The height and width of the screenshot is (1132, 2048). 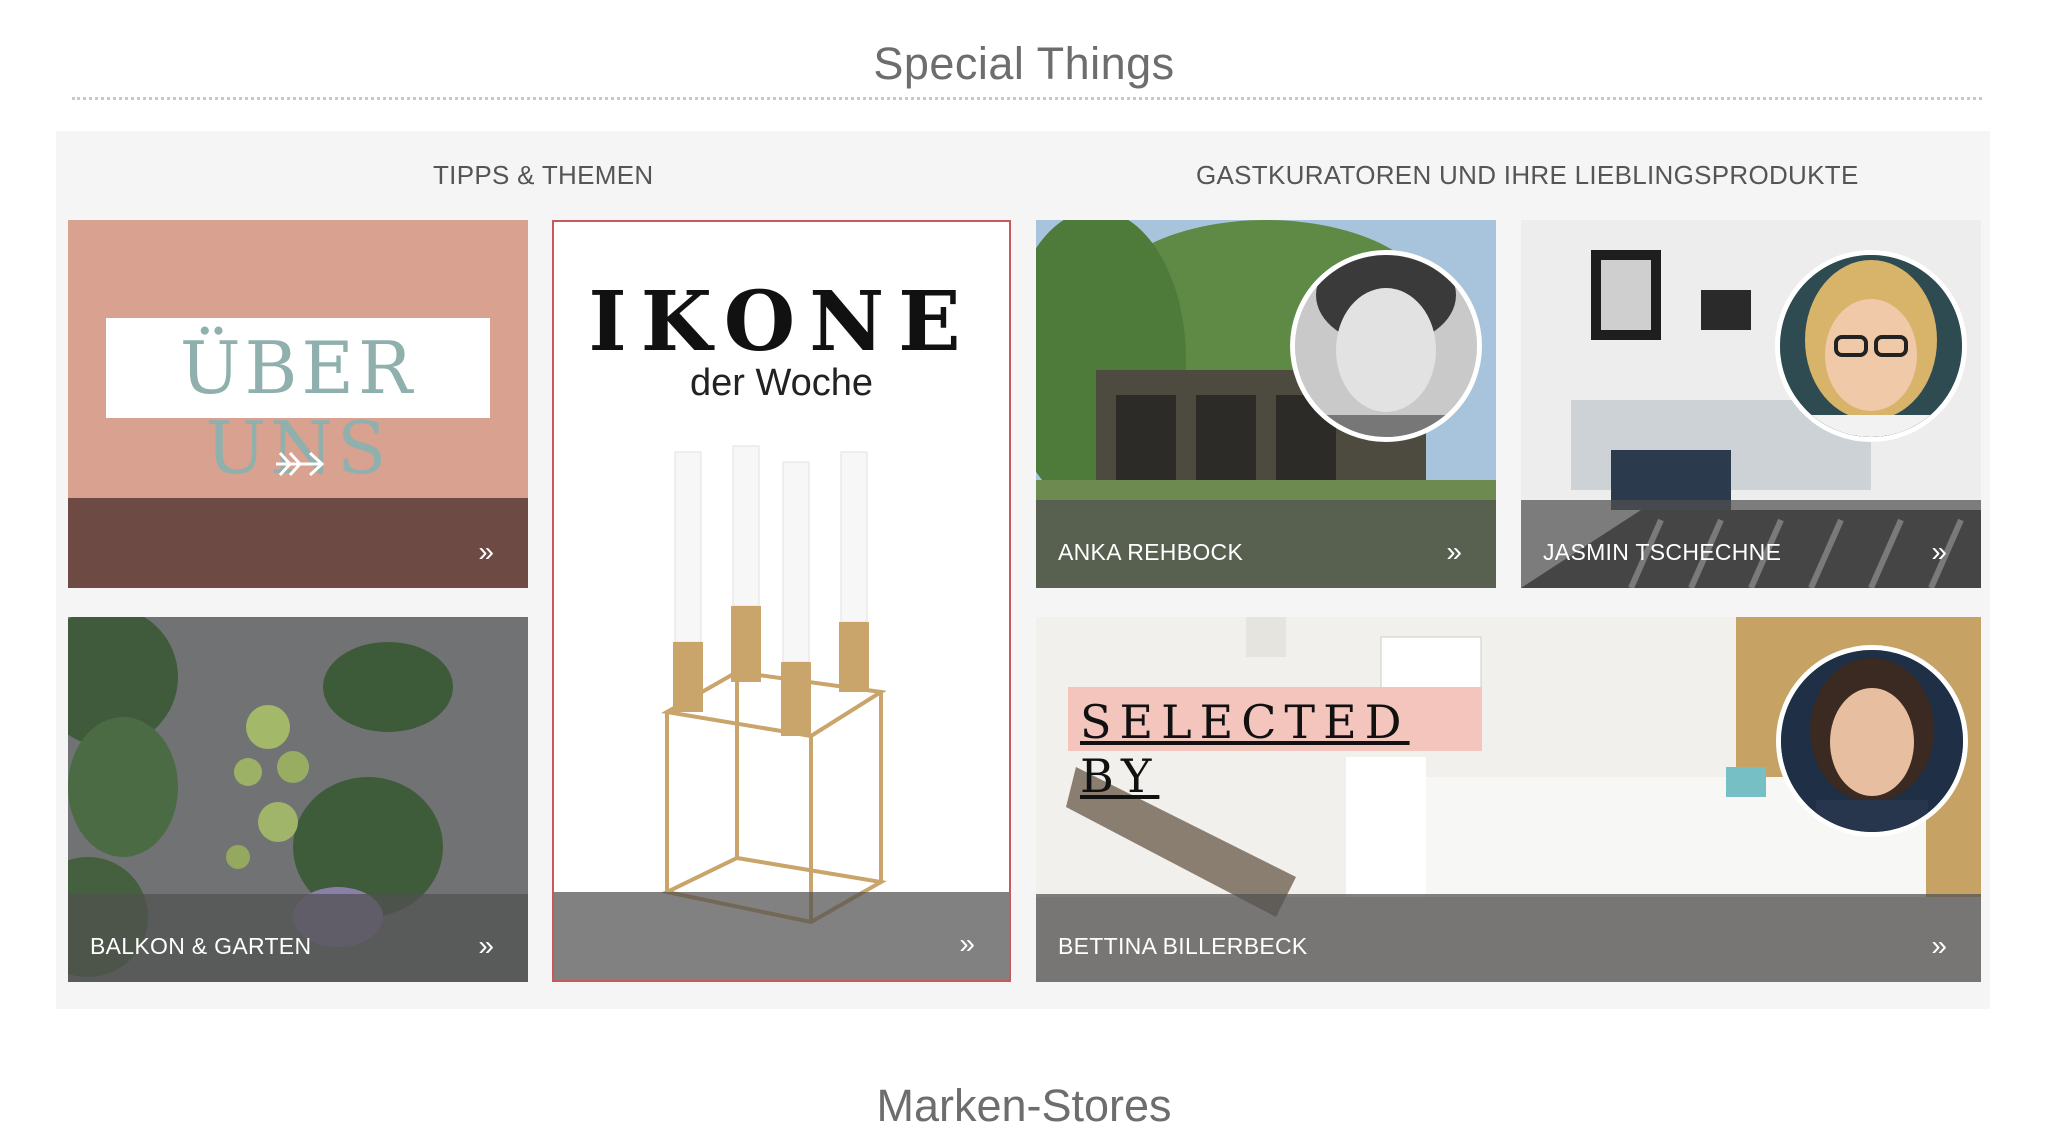 I want to click on ueber-uns-banner: ÜBER UNS, so click(x=298, y=403).